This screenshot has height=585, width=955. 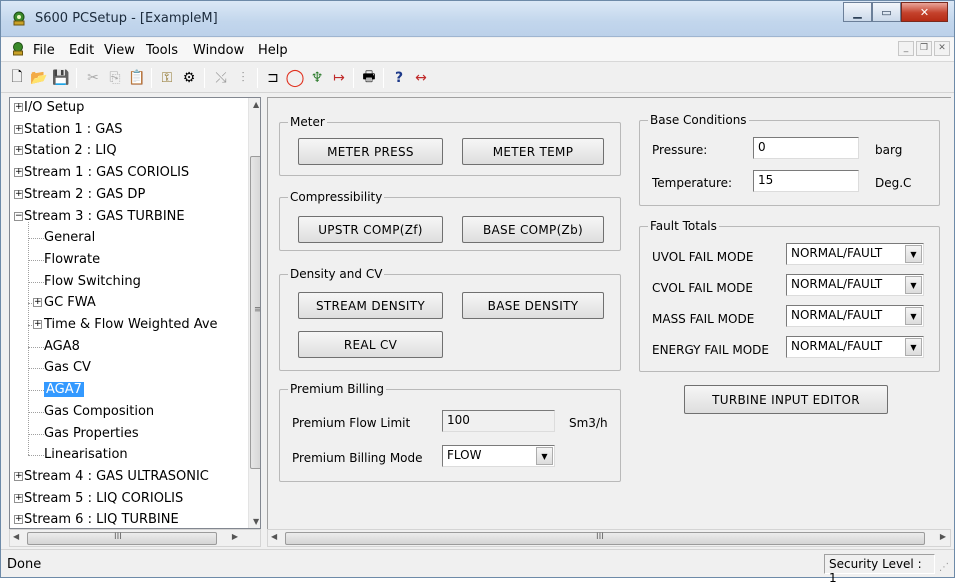 I want to click on tree-item: General, so click(x=69, y=237).